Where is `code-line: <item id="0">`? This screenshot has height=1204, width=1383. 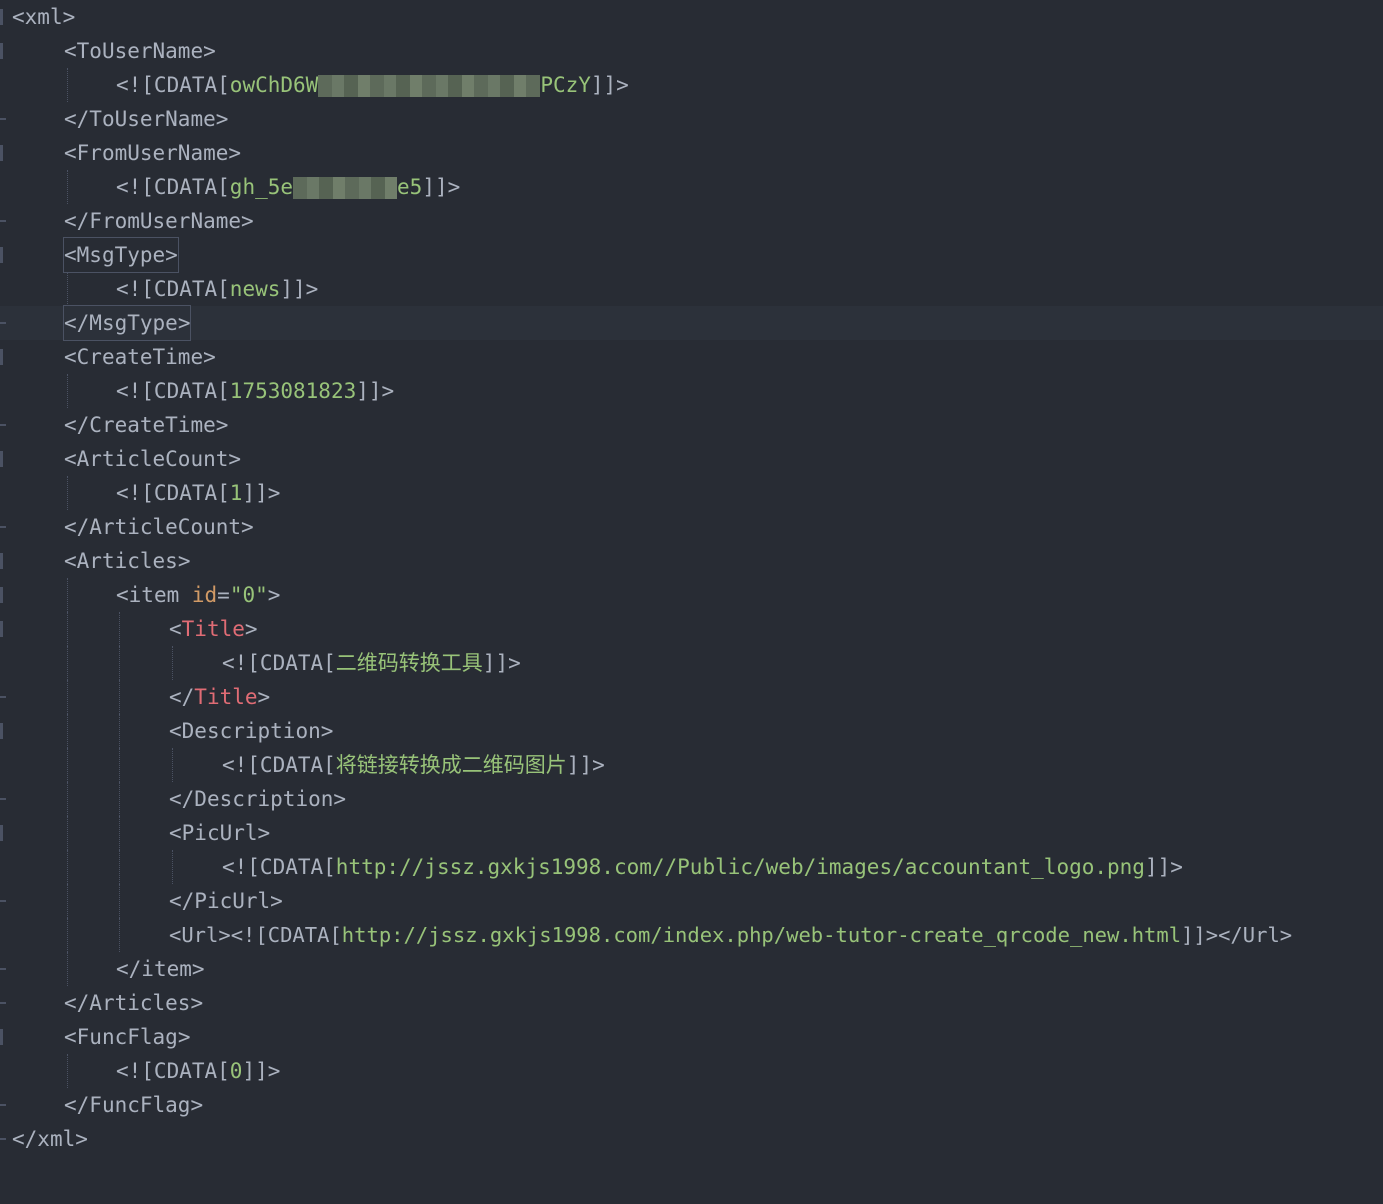
code-line: <item id="0"> is located at coordinates (691, 595).